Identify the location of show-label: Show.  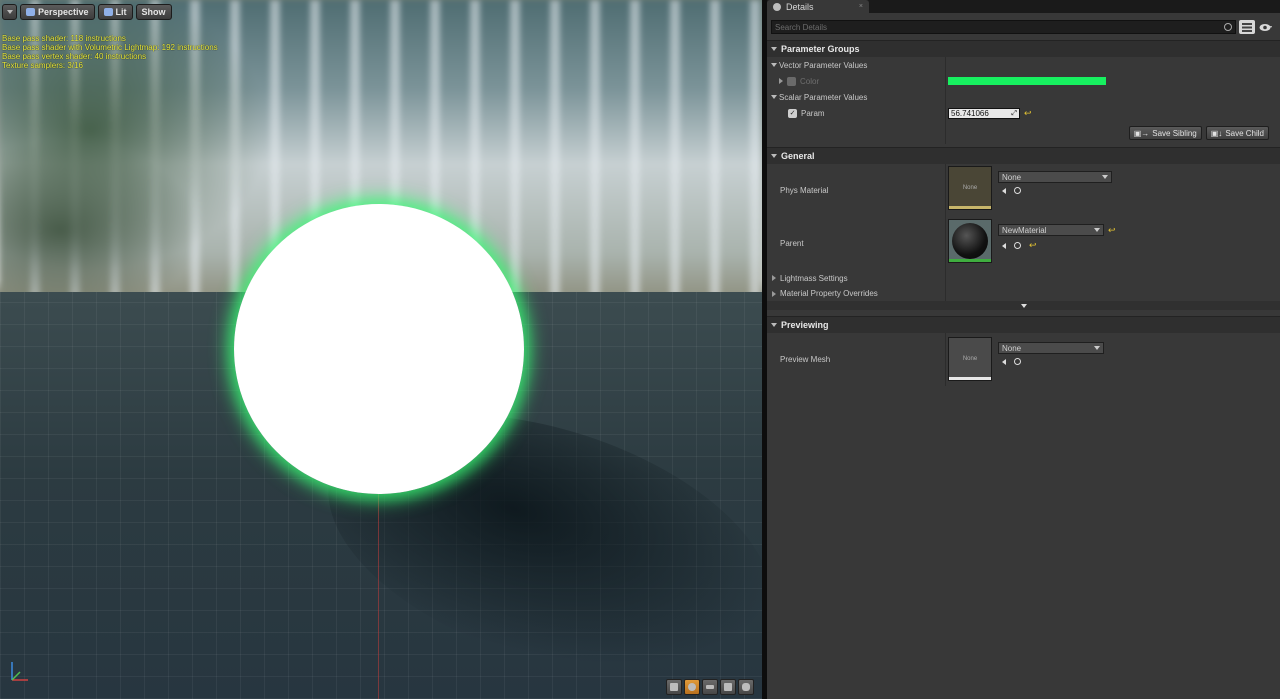
(153, 12).